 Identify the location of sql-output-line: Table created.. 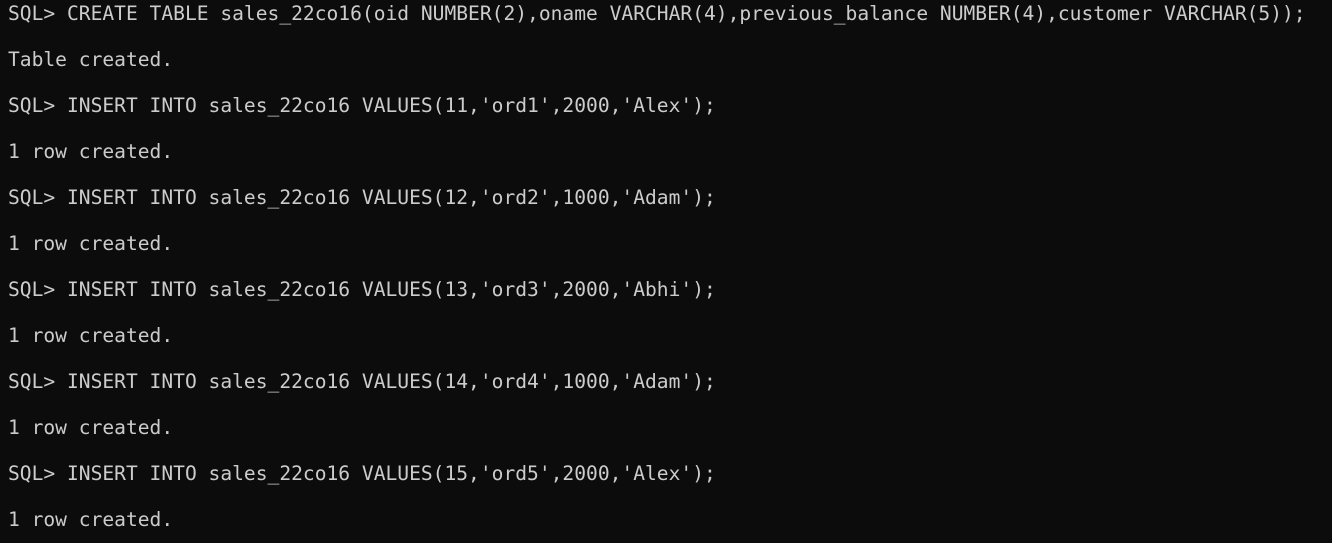
(91, 59).